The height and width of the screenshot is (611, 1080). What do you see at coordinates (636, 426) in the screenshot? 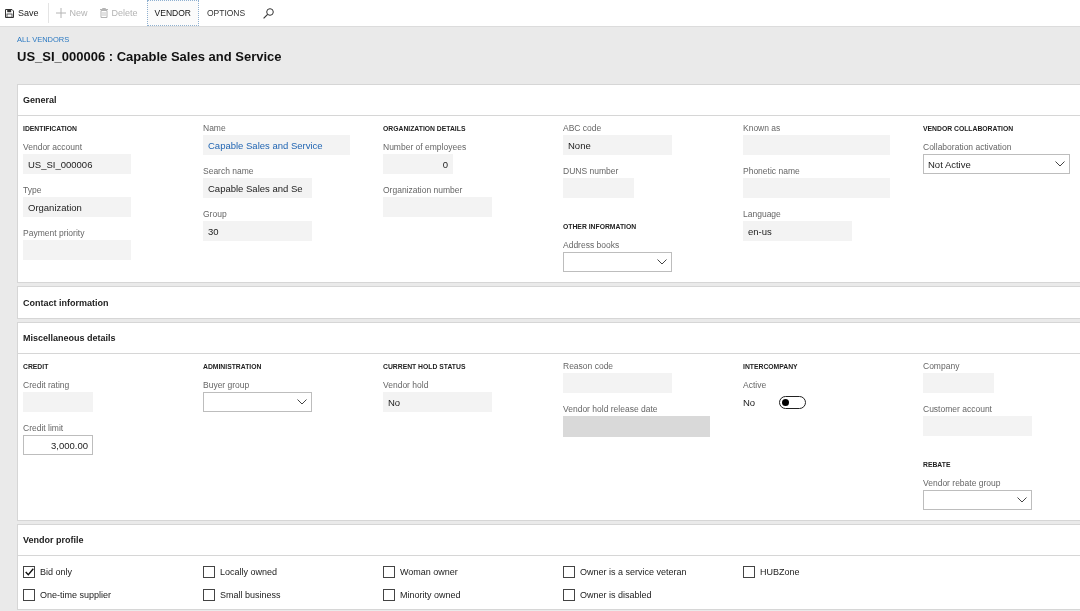
I see `text-field` at bounding box center [636, 426].